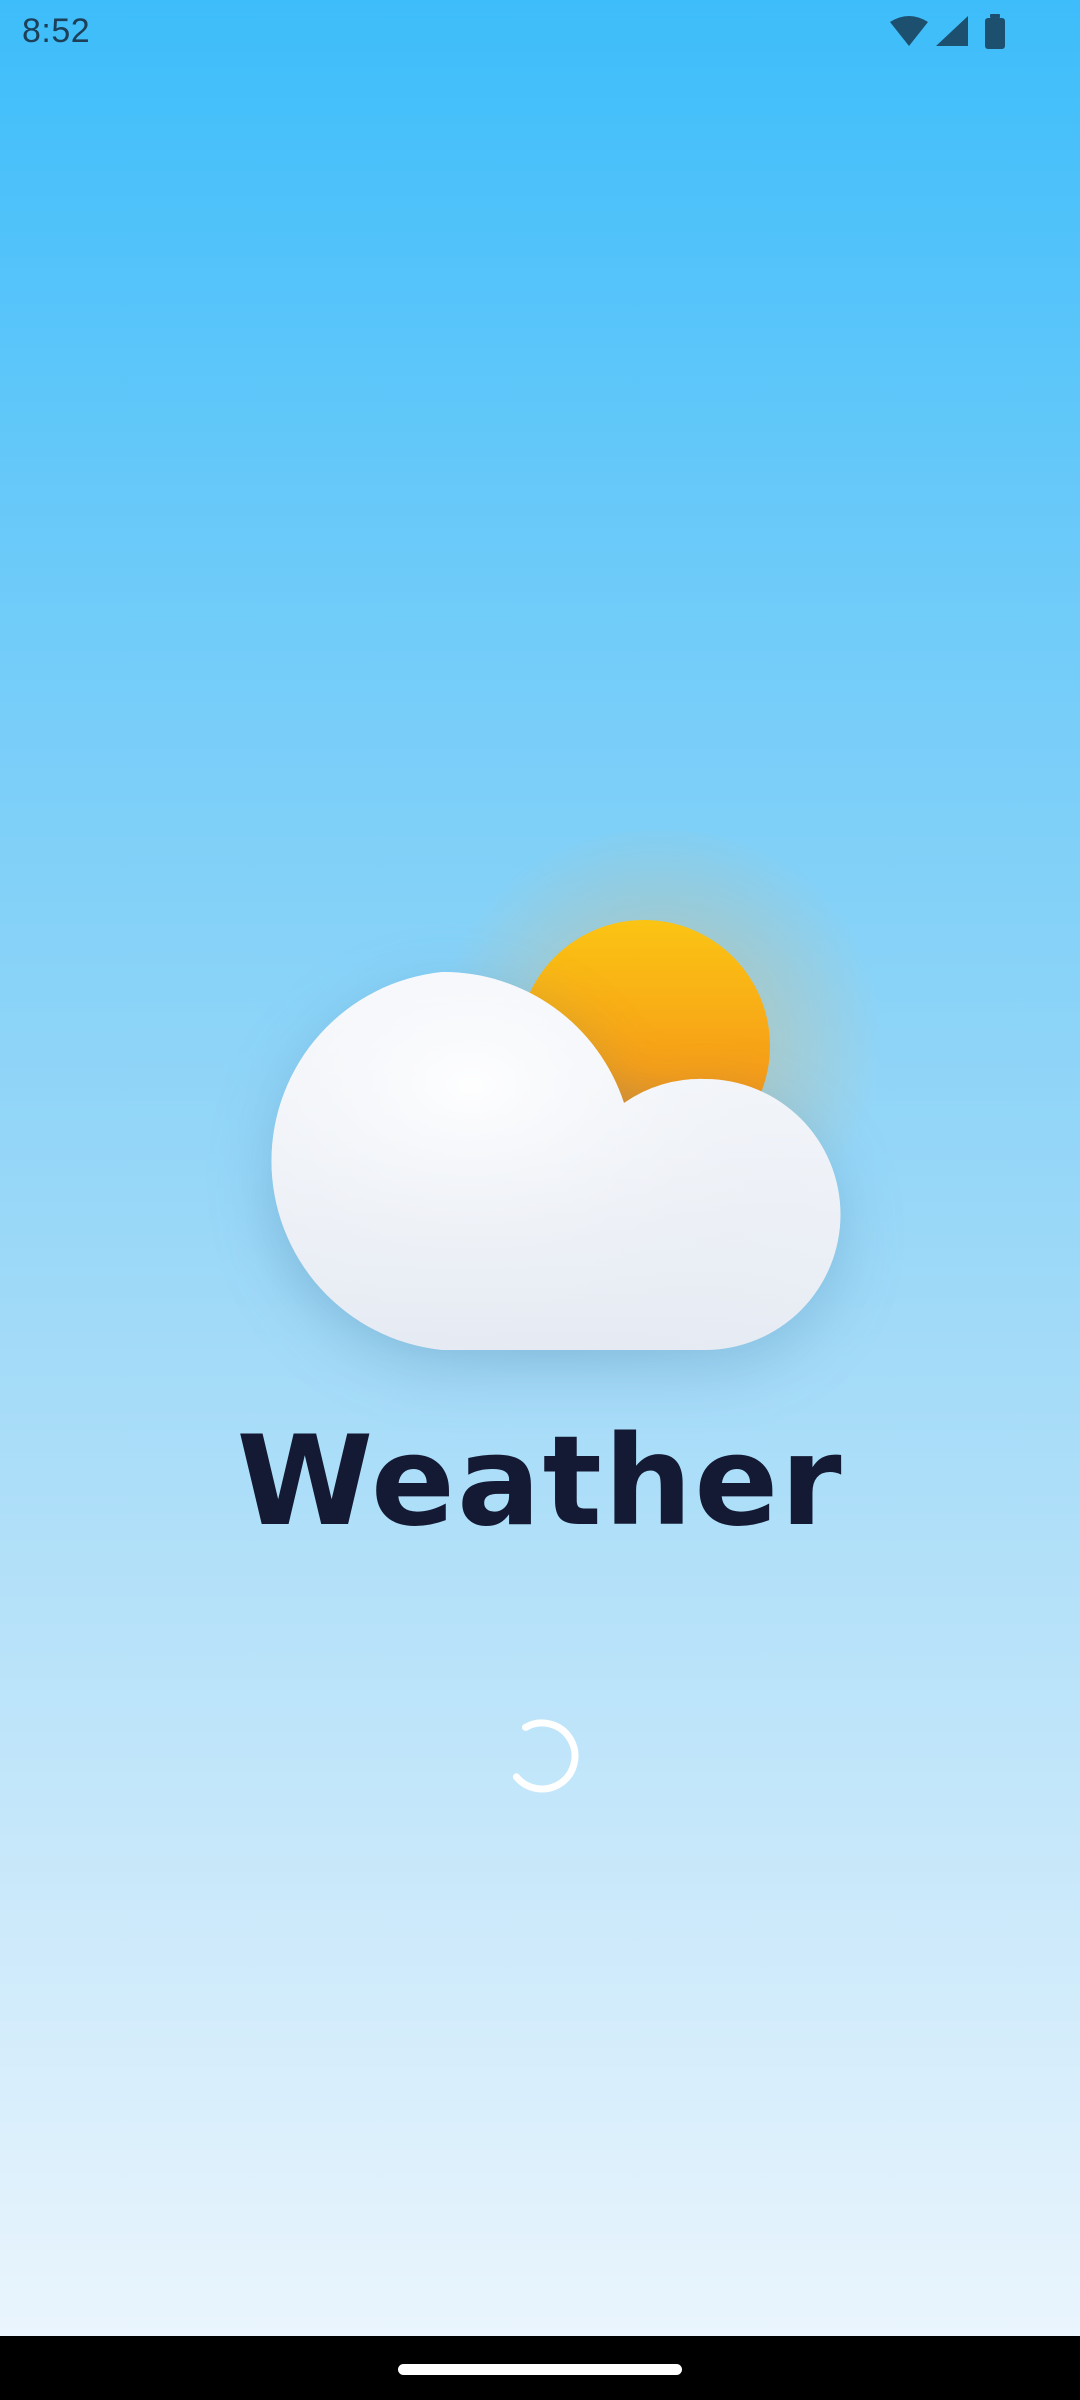  Describe the element at coordinates (540, 1482) in the screenshot. I see `app-title: Weather` at that location.